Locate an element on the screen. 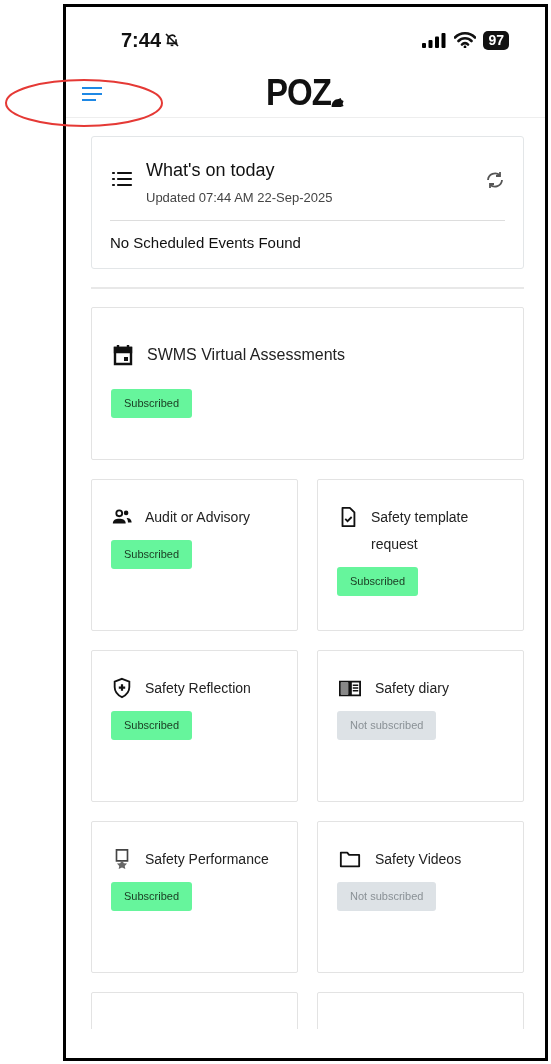 The height and width of the screenshot is (1064, 551). wifi-icon is located at coordinates (465, 40).